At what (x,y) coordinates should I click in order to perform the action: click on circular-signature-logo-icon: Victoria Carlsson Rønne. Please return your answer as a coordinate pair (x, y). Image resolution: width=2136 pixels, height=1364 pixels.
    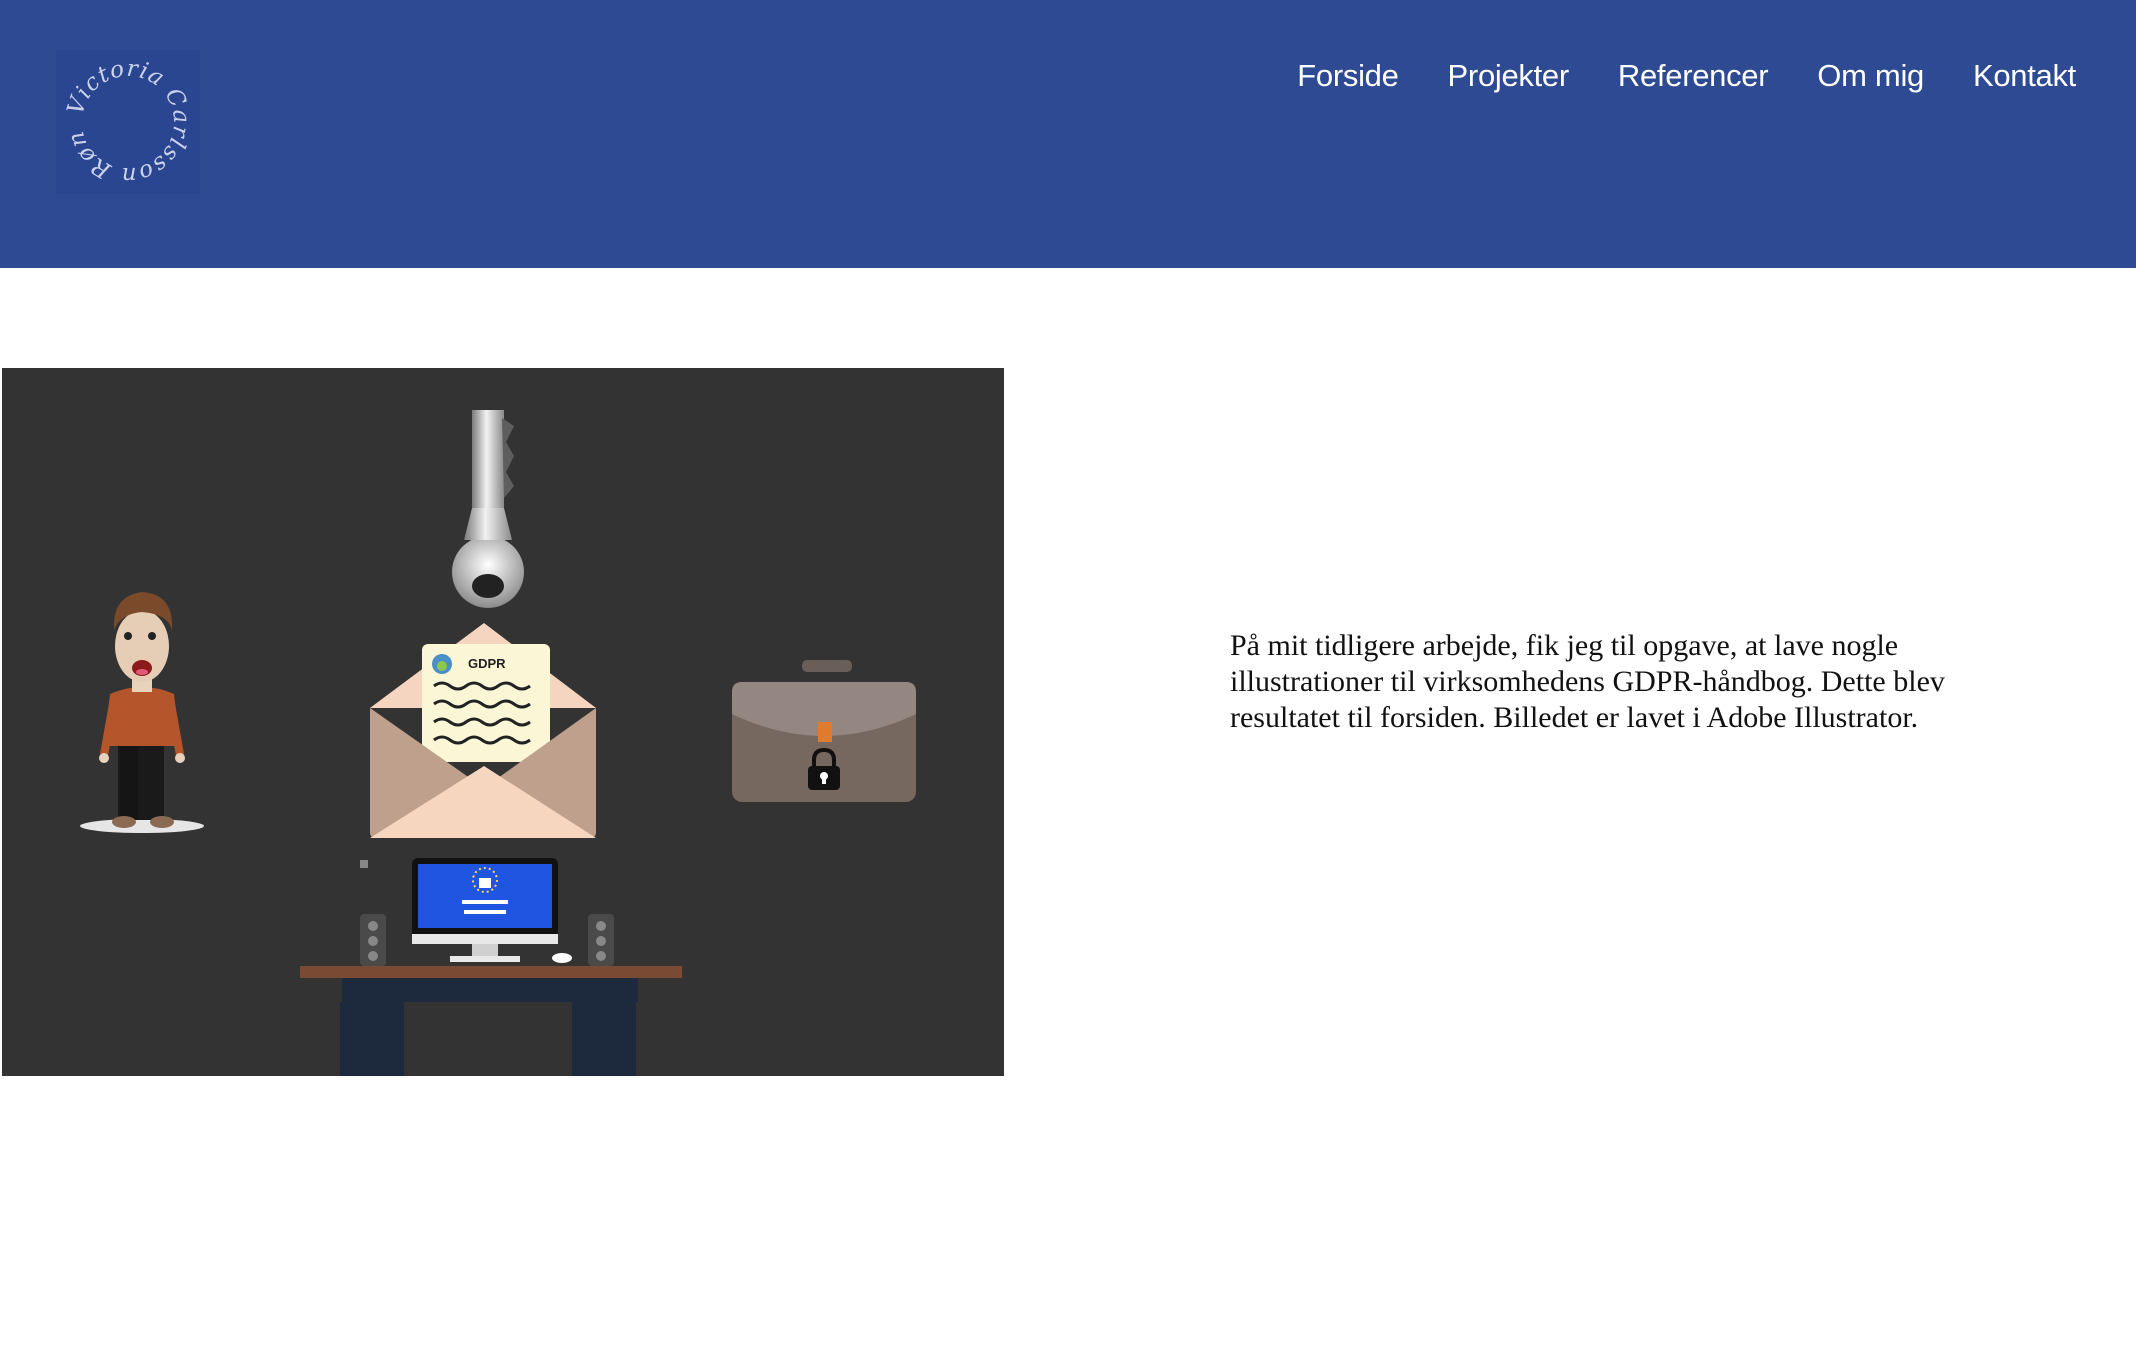
    Looking at the image, I should click on (125, 119).